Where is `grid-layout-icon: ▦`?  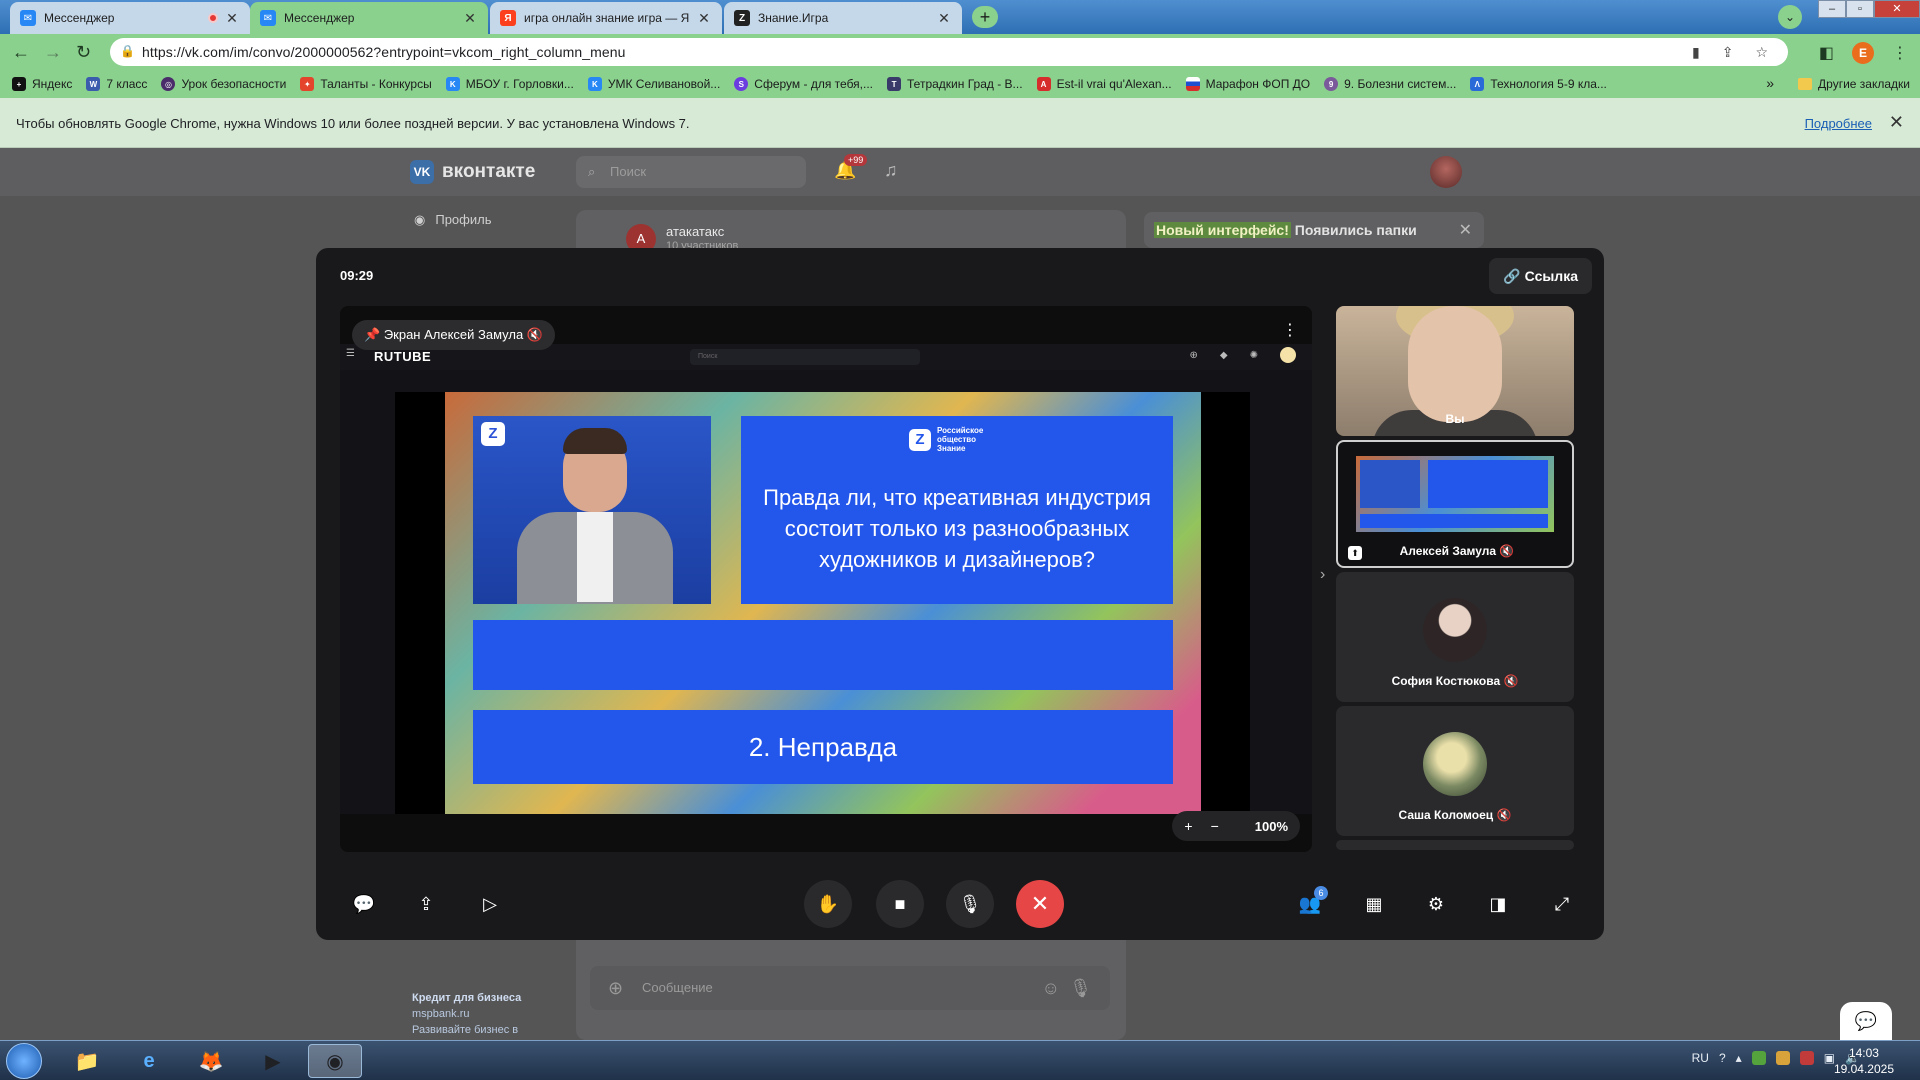 grid-layout-icon: ▦ is located at coordinates (1374, 904).